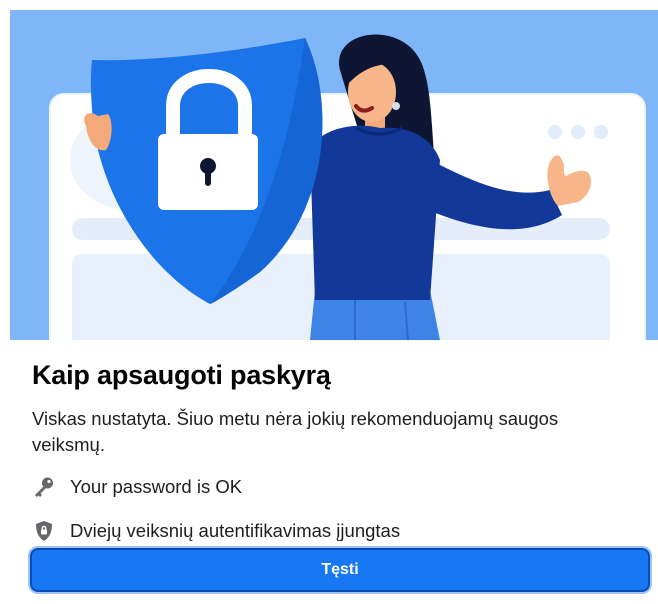 This screenshot has width=658, height=604. I want to click on dialog-title: Kaip apsaugoti paskyrą, so click(181, 375).